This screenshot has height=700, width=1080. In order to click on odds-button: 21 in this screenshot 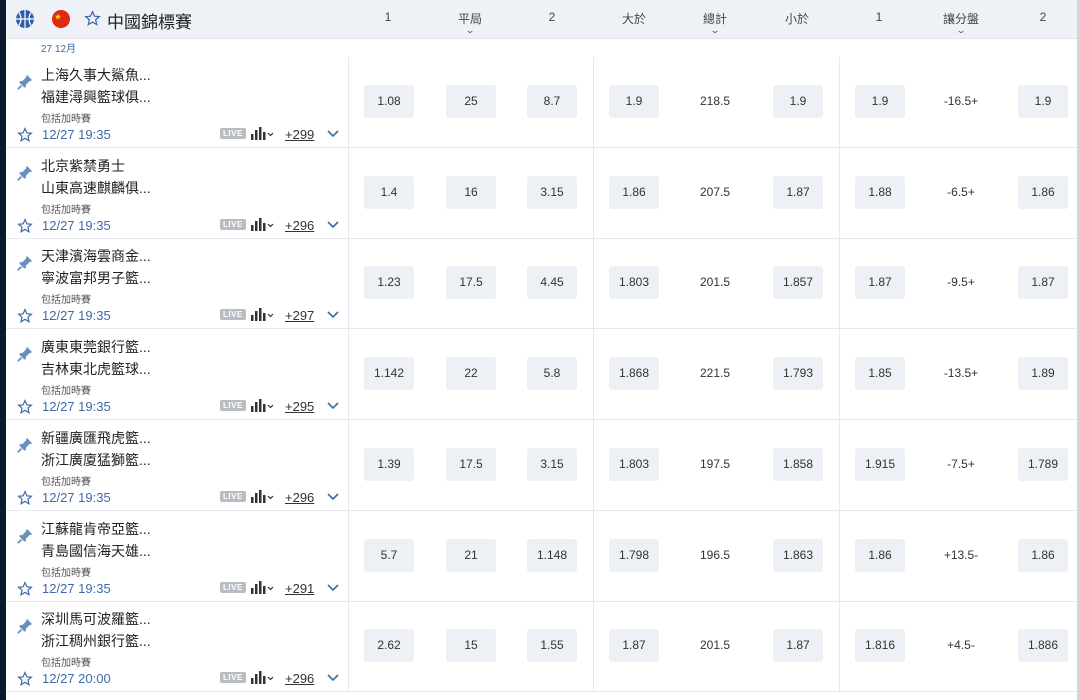, I will do `click(471, 555)`.